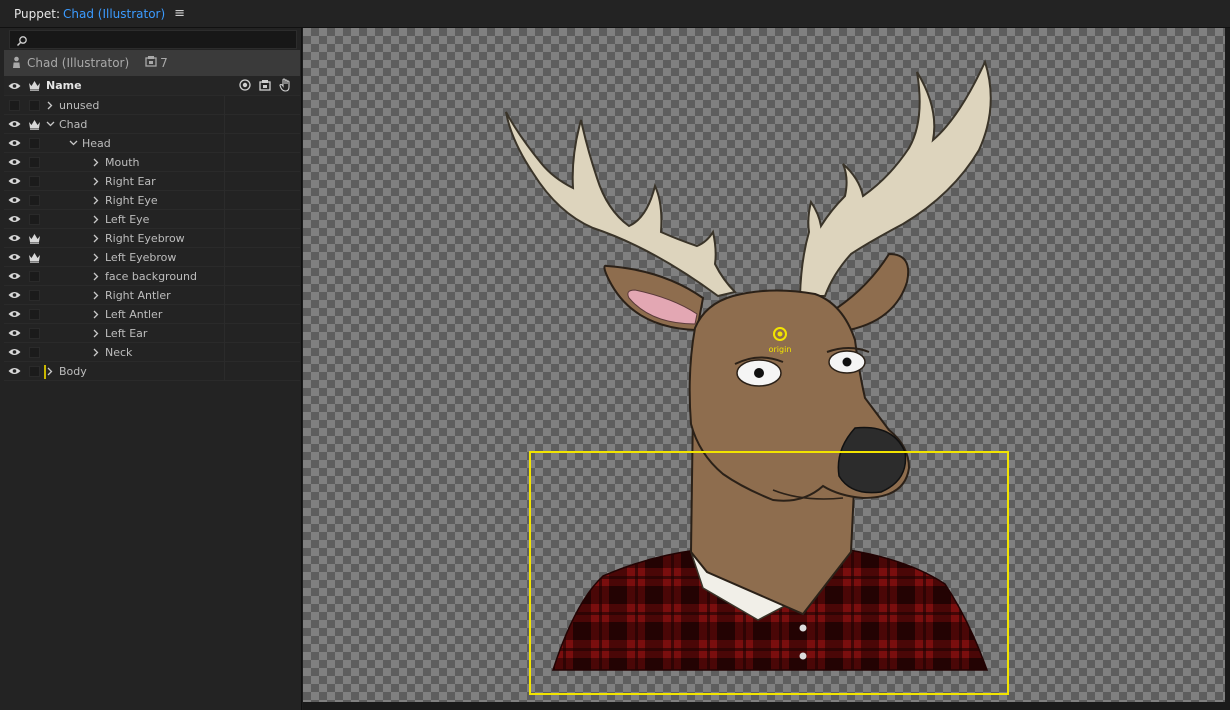 This screenshot has width=1230, height=710. Describe the element at coordinates (64, 85) in the screenshot. I see `column-name-label: Name` at that location.